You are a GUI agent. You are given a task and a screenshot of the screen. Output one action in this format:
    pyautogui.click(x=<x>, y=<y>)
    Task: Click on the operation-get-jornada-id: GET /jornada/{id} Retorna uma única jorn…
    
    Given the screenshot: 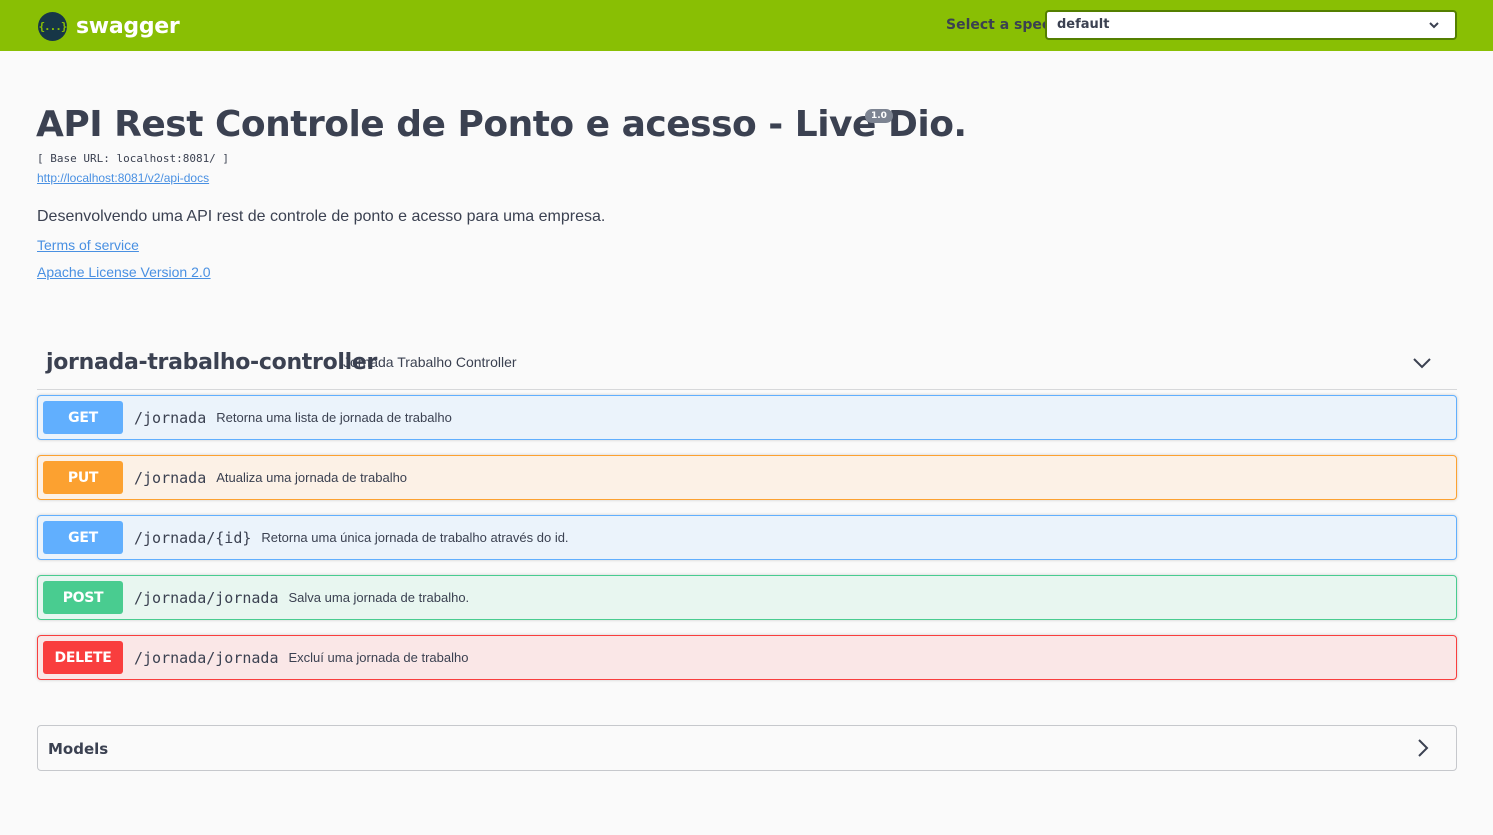 What is the action you would take?
    pyautogui.click(x=747, y=537)
    